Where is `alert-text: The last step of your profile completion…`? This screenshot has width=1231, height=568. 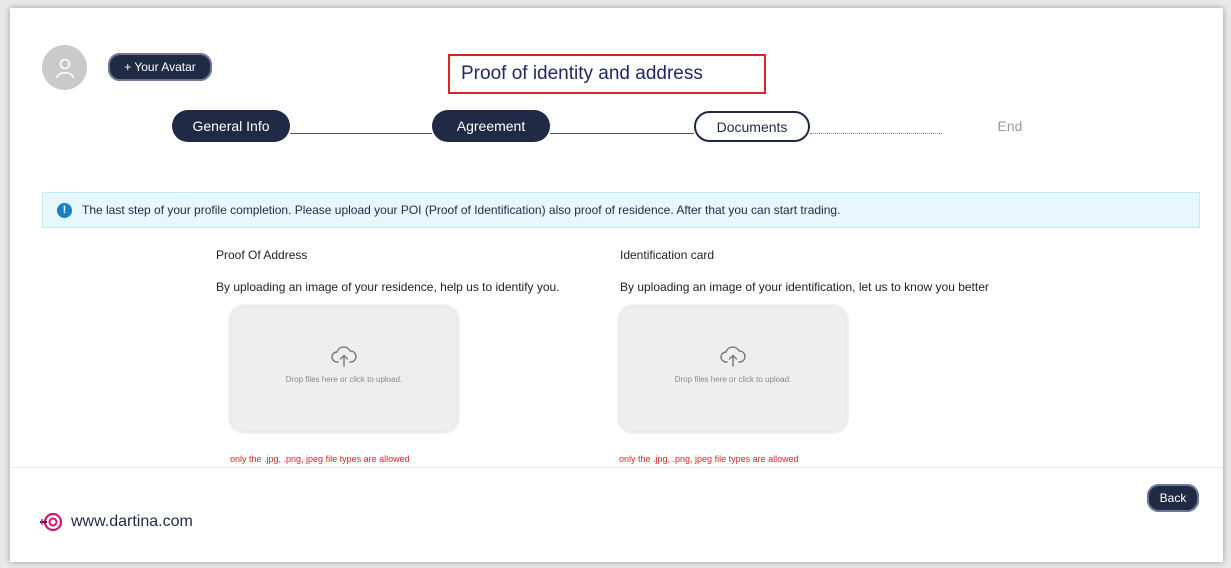
alert-text: The last step of your profile completion… is located at coordinates (461, 210).